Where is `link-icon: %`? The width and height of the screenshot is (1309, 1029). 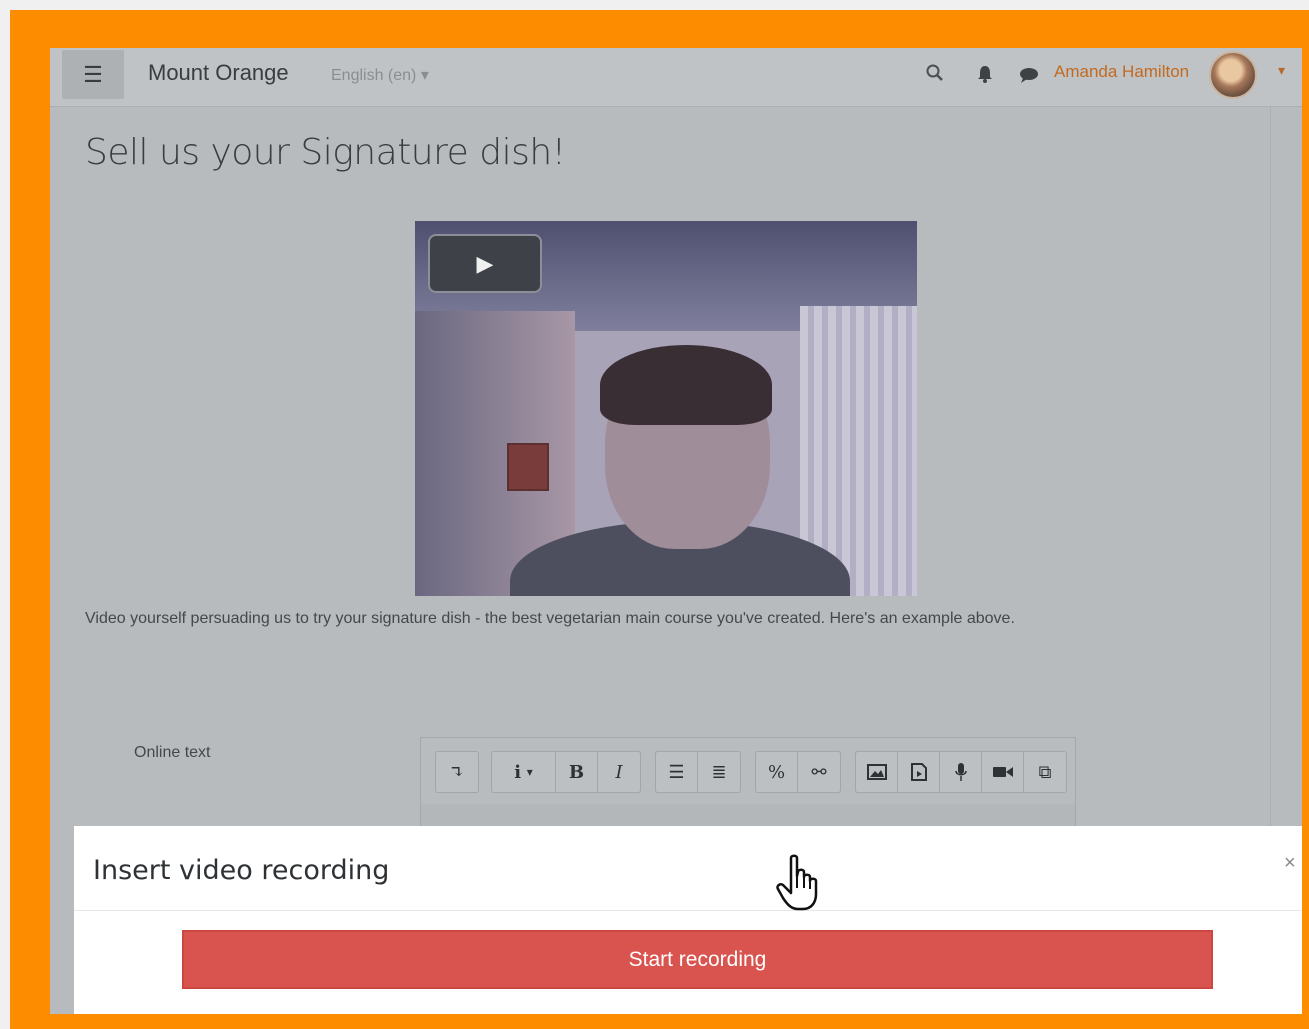
link-icon: % is located at coordinates (777, 772).